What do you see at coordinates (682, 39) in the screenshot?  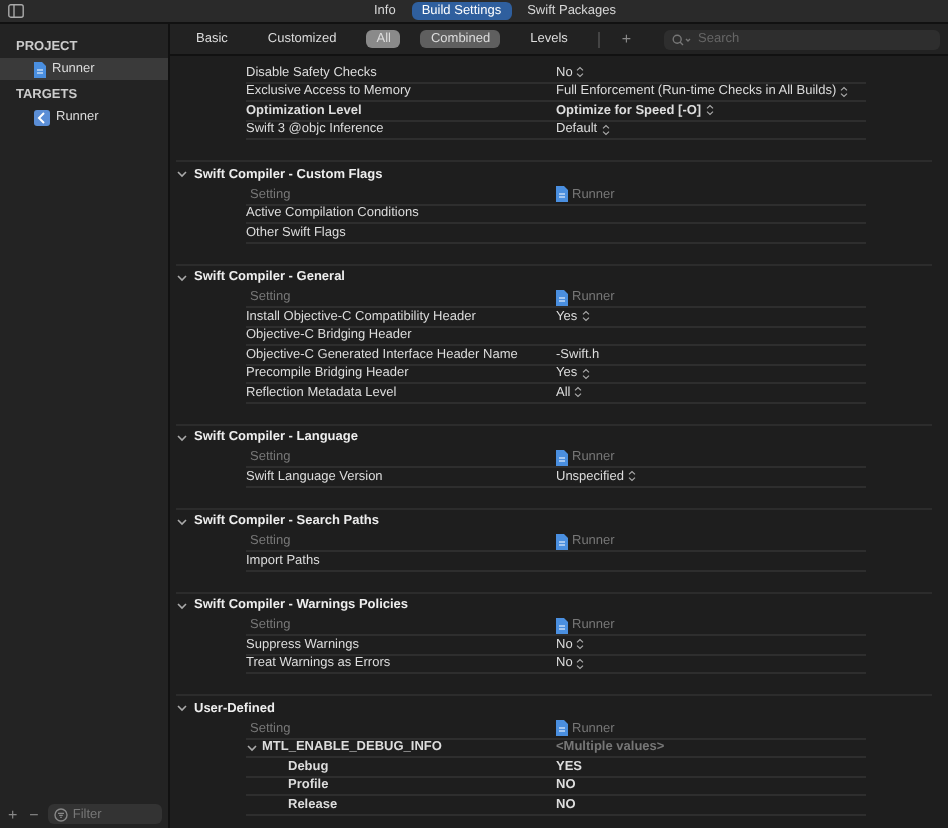 I see `search-icon` at bounding box center [682, 39].